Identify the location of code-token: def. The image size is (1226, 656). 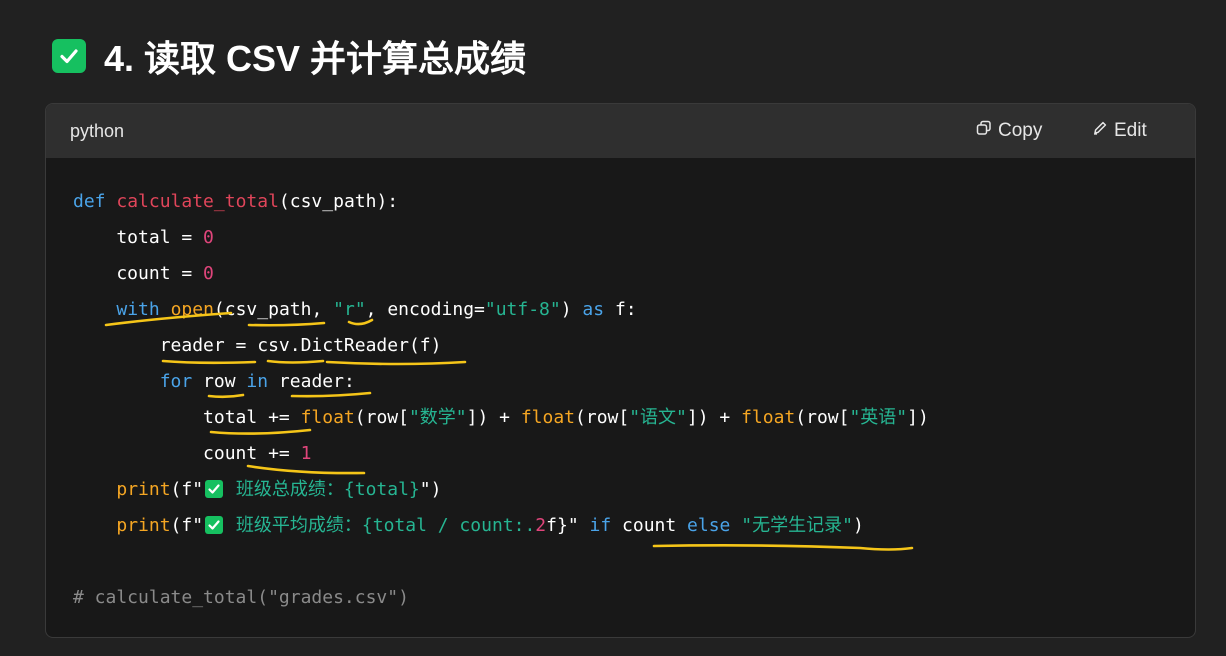
(89, 201).